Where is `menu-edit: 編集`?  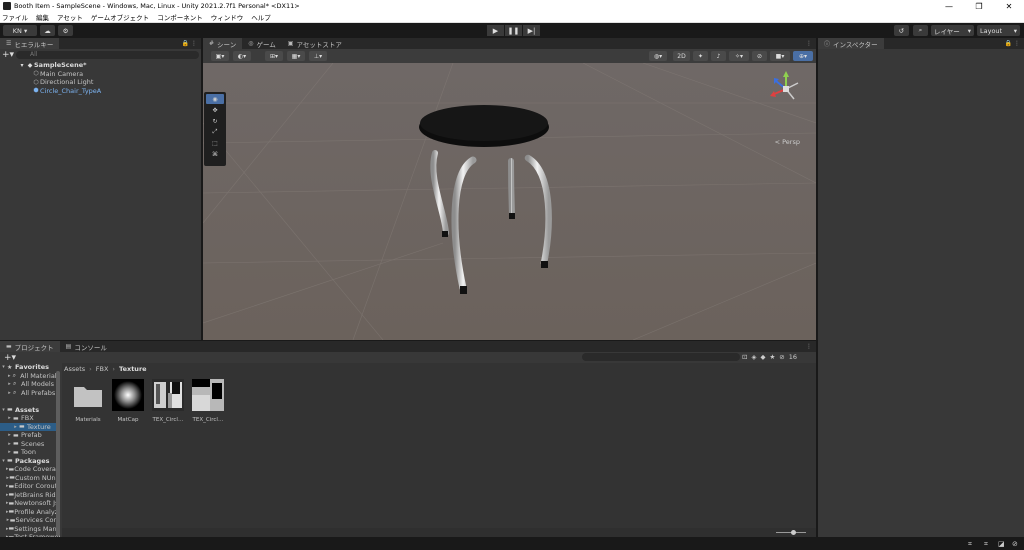
menu-edit: 編集 is located at coordinates (42, 17).